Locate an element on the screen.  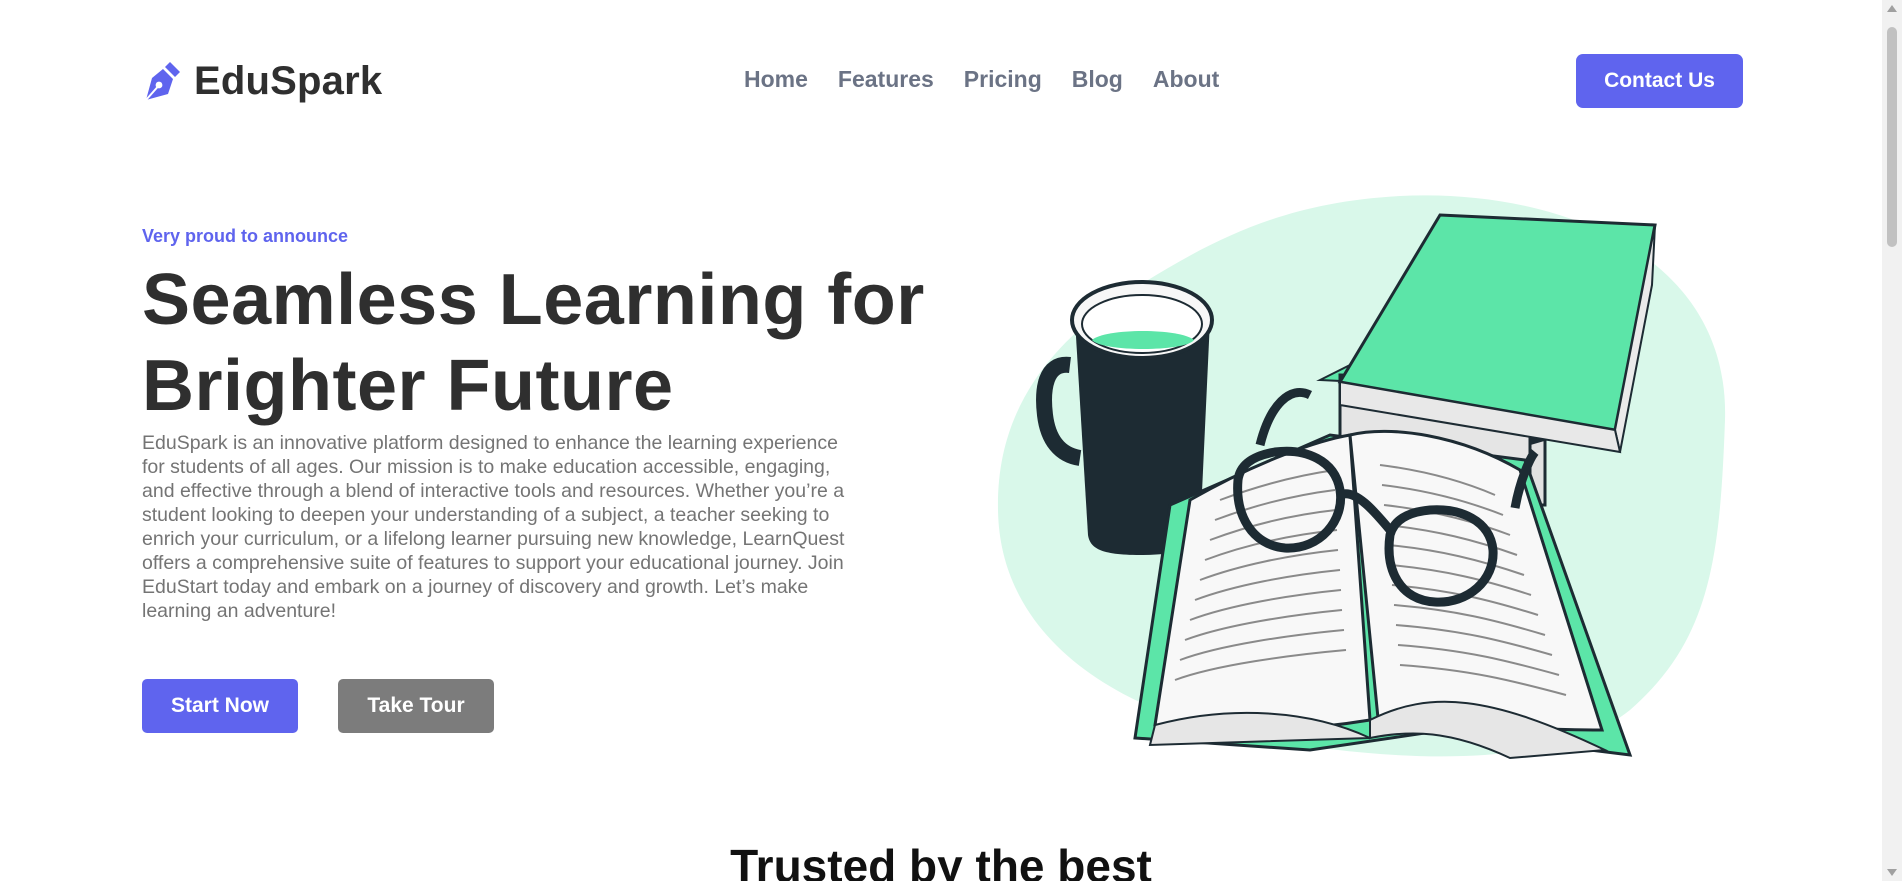
nav-home: Home is located at coordinates (776, 79).